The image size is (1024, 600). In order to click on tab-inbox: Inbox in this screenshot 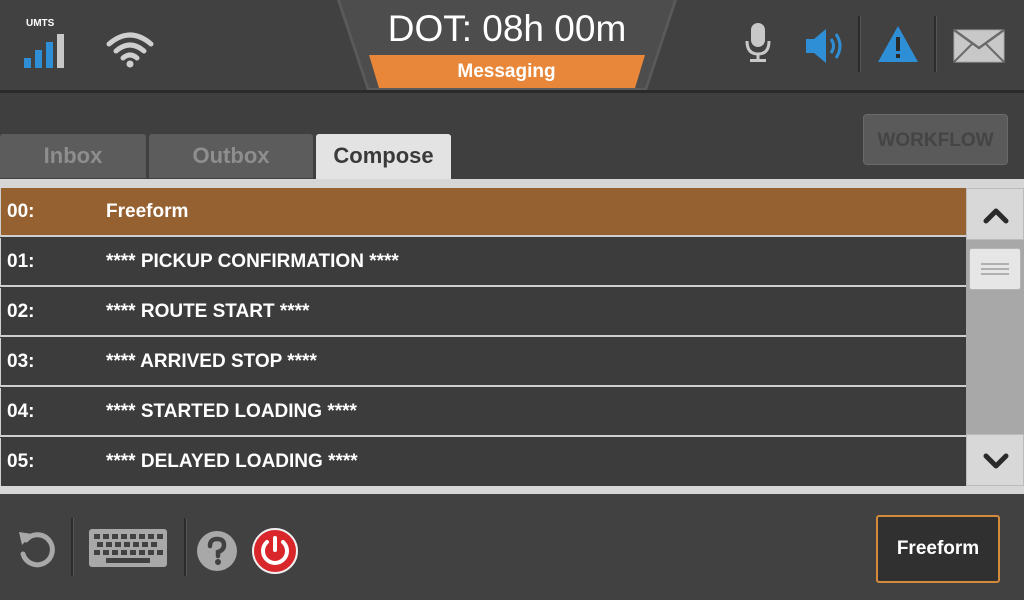, I will do `click(73, 156)`.